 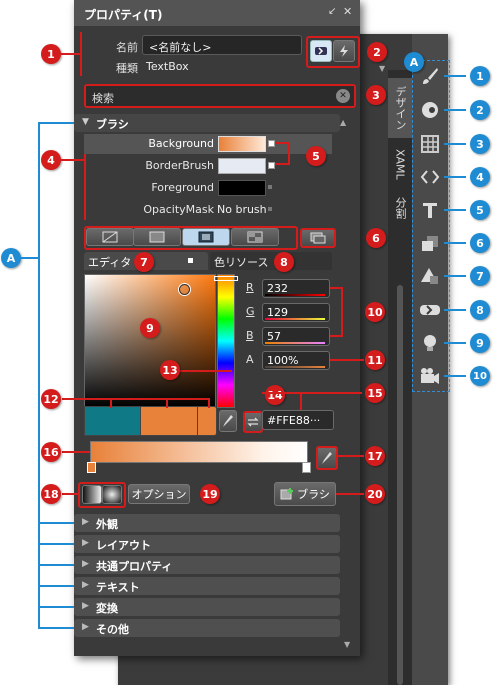 What do you see at coordinates (112, 494) in the screenshot?
I see `radial-gradient-button` at bounding box center [112, 494].